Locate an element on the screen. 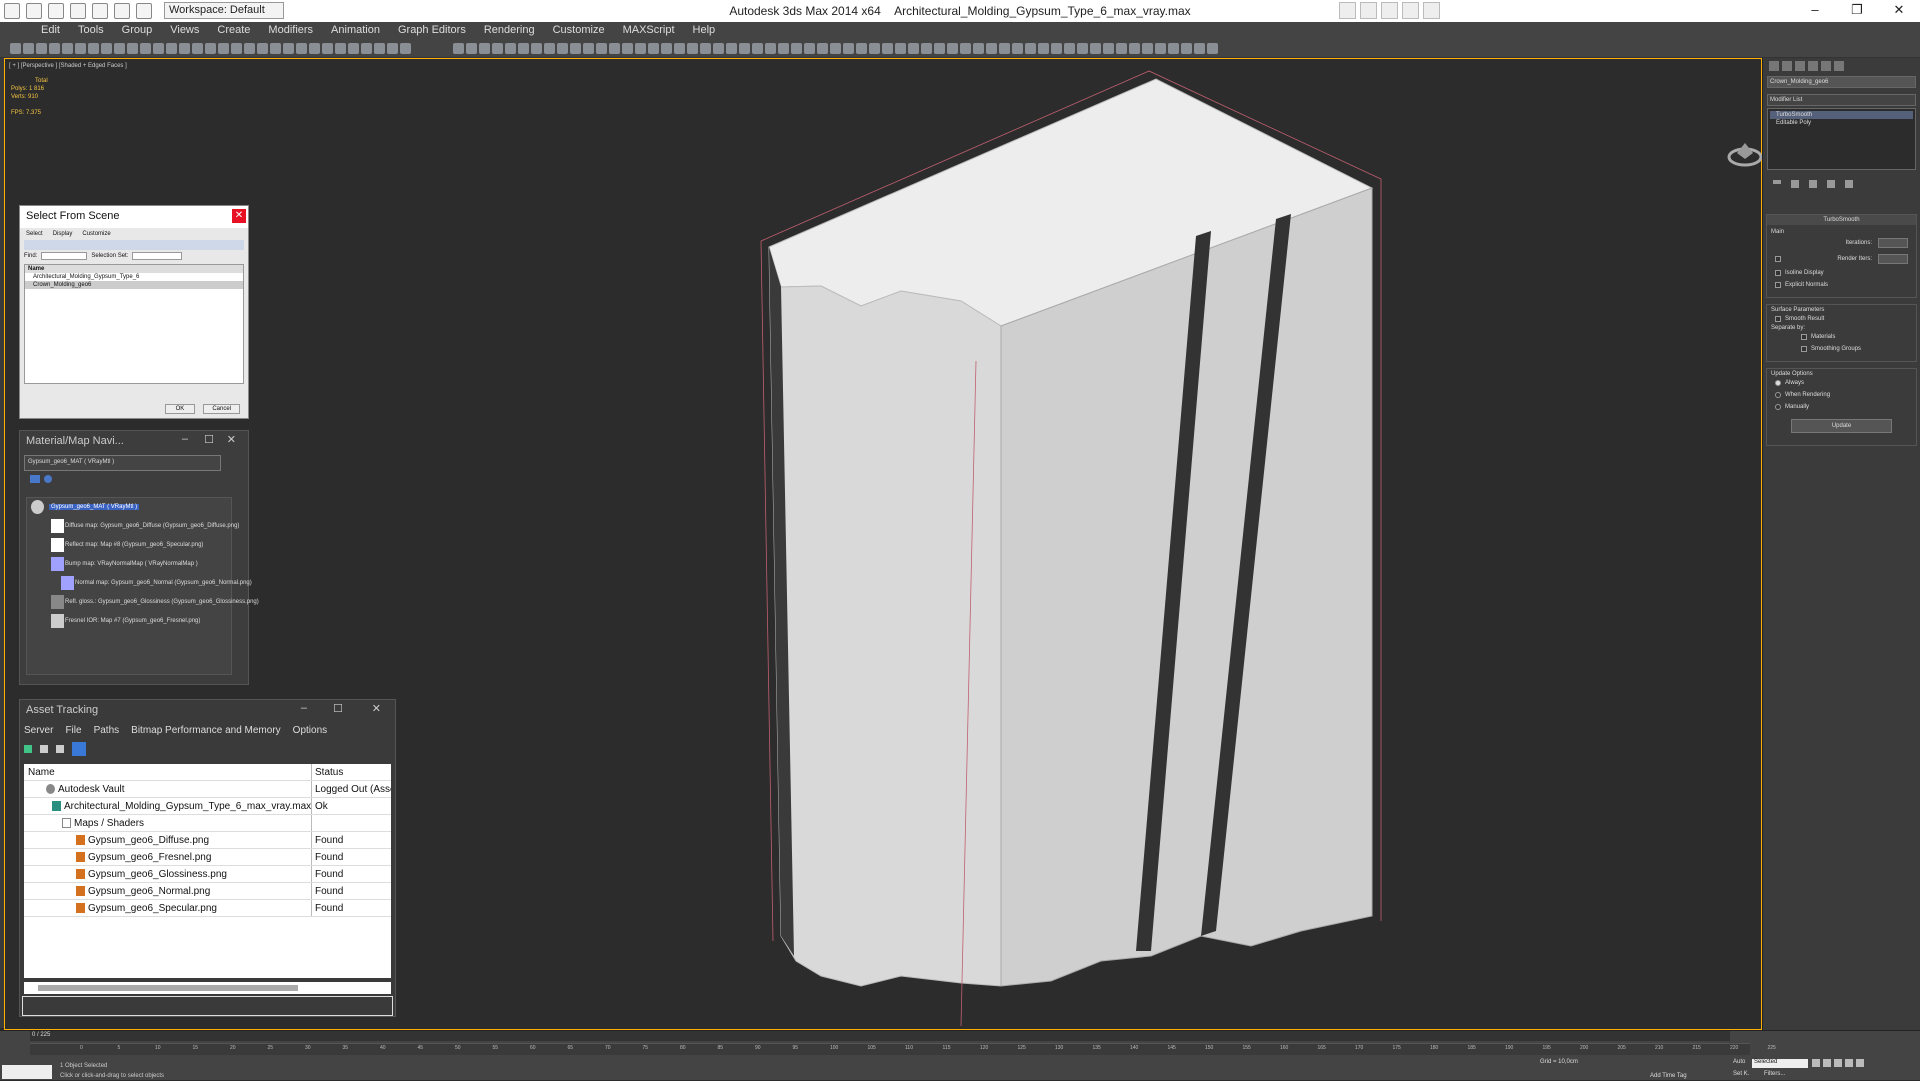 The image size is (1920, 1081). horizontal-scrollbar is located at coordinates (207, 988).